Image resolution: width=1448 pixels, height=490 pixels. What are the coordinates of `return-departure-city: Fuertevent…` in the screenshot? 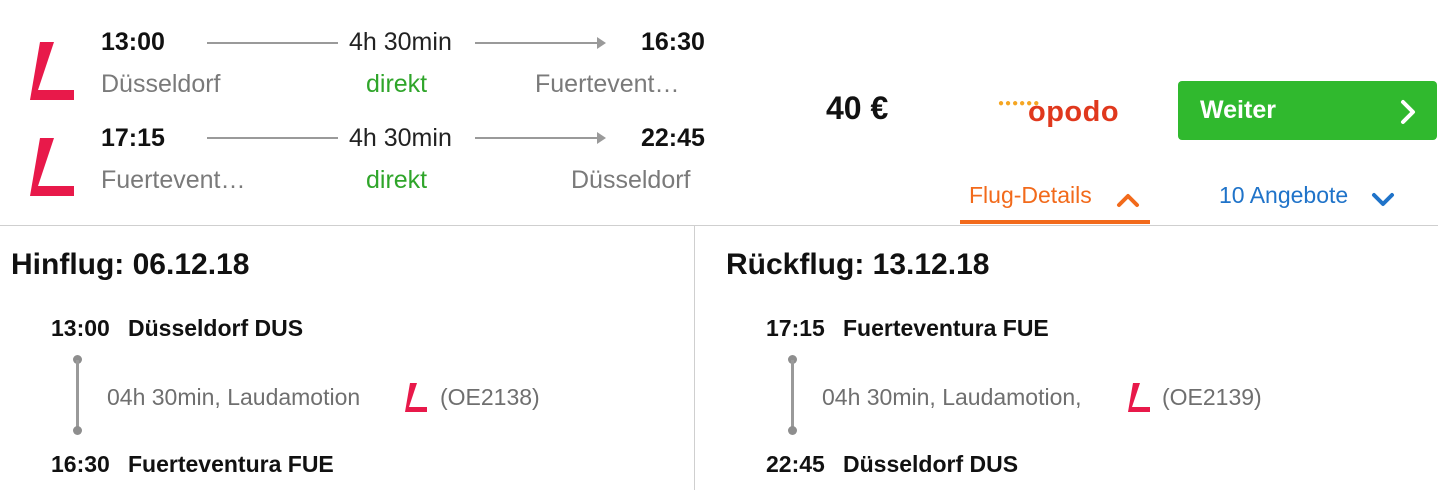 It's located at (173, 180).